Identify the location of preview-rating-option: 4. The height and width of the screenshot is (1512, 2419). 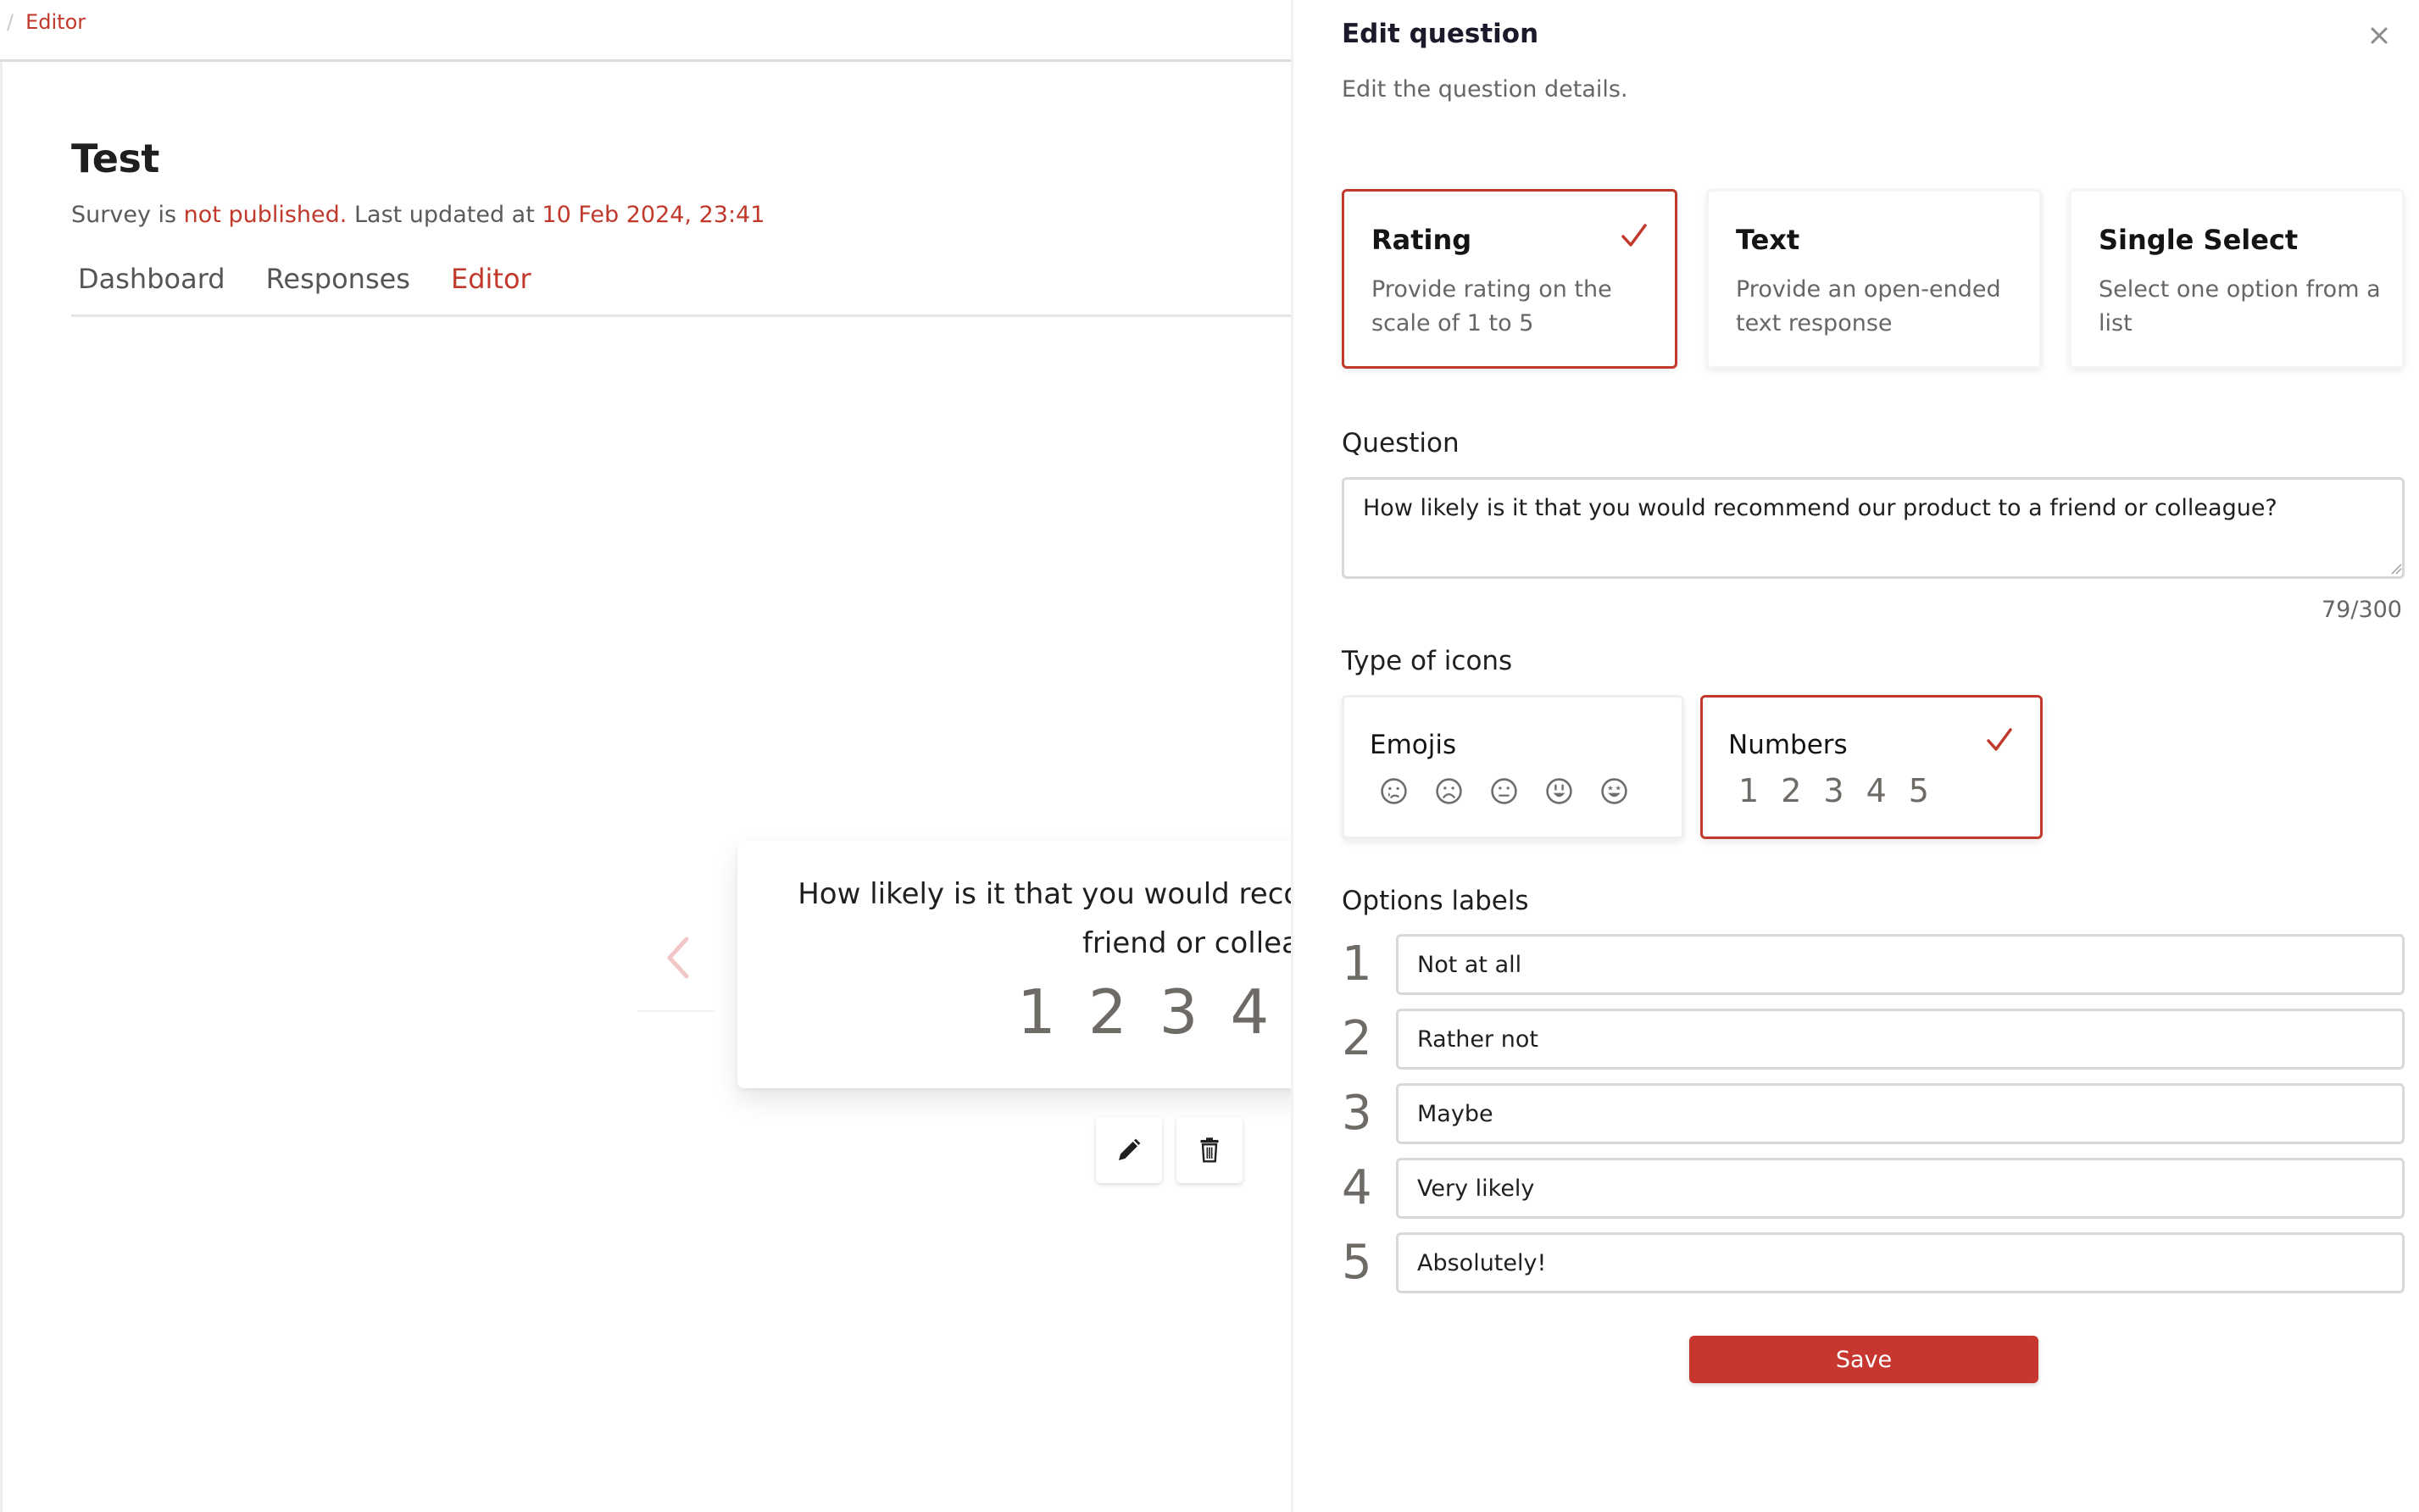
(1249, 1012).